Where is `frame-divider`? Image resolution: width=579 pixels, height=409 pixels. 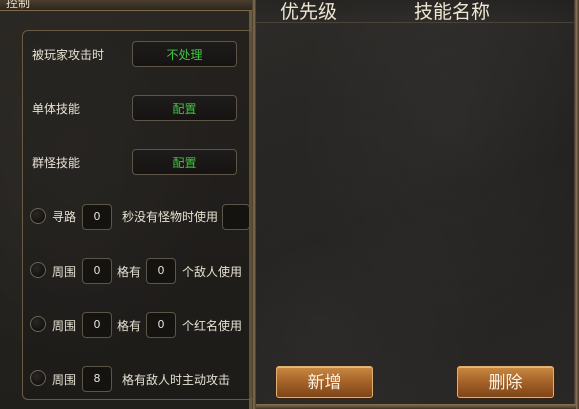
frame-divider is located at coordinates (254, 204).